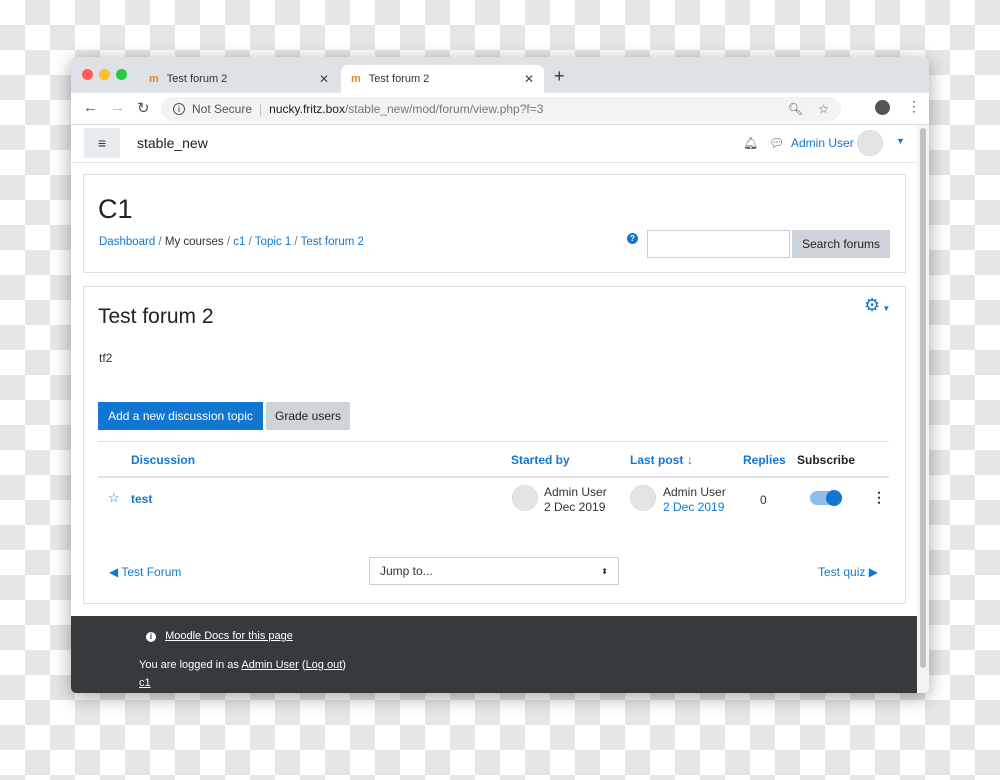 This screenshot has height=780, width=1000. I want to click on moodle-docs-link: Moodle Docs for this page, so click(229, 636).